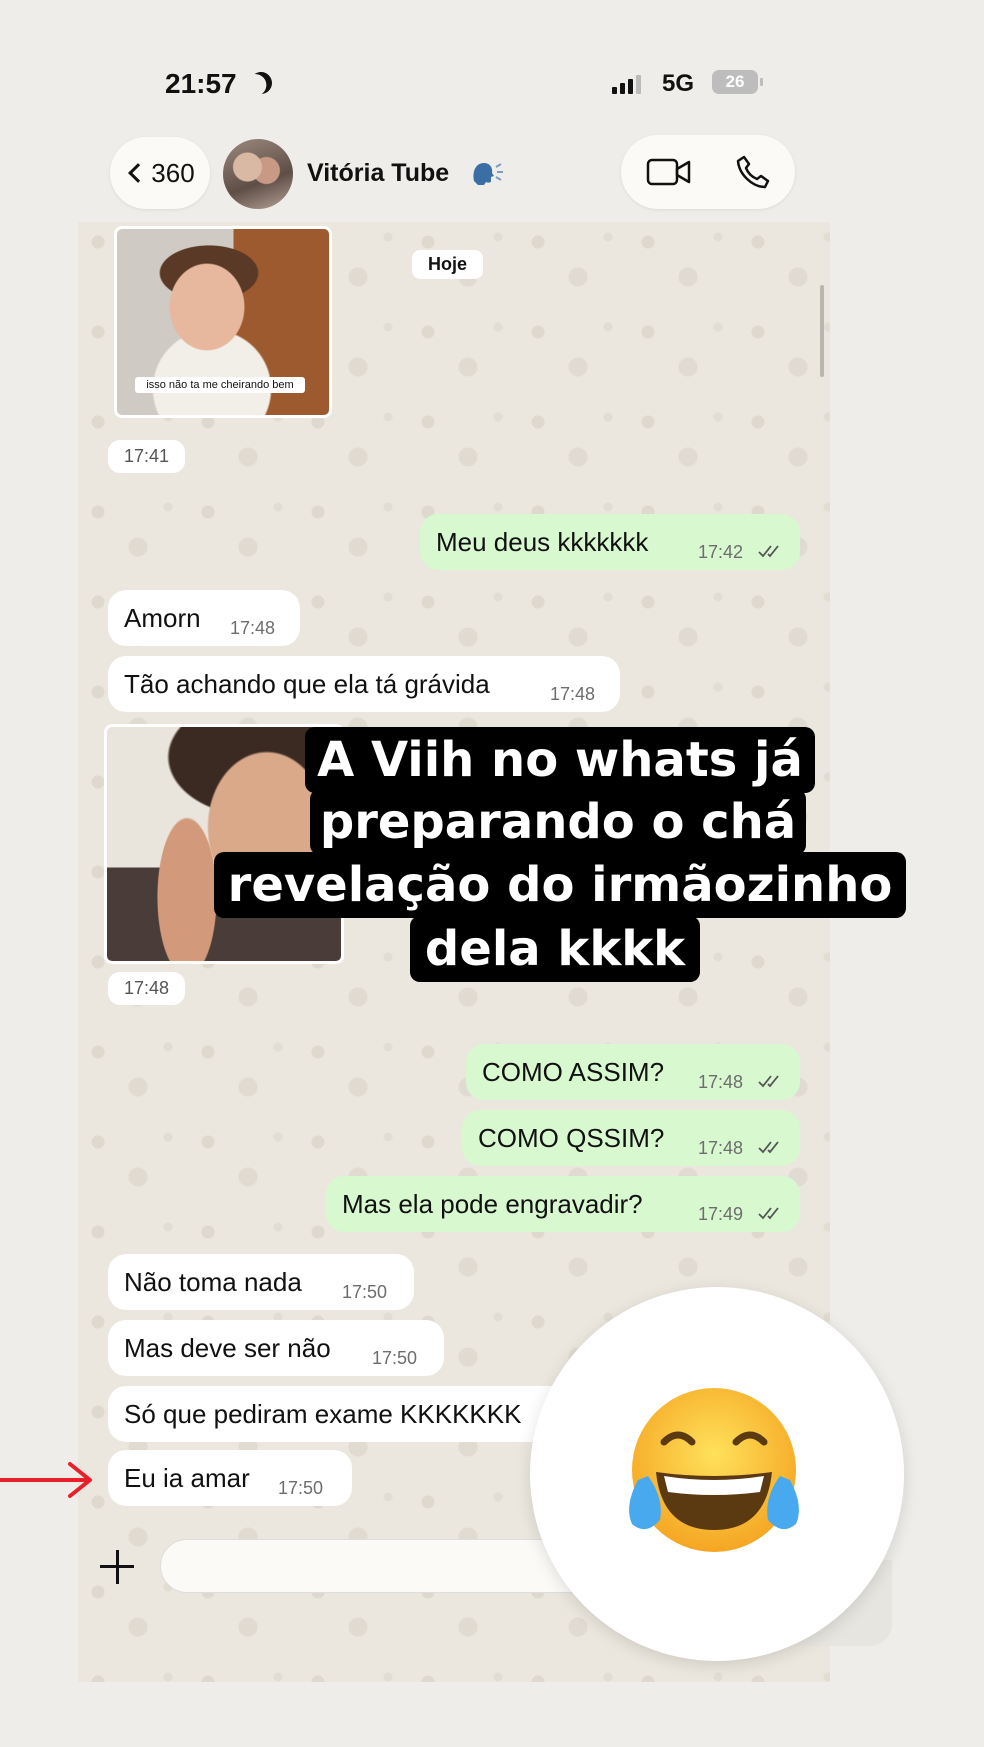  What do you see at coordinates (560, 760) in the screenshot?
I see `overlay-caption-line: A Viih no whats já` at bounding box center [560, 760].